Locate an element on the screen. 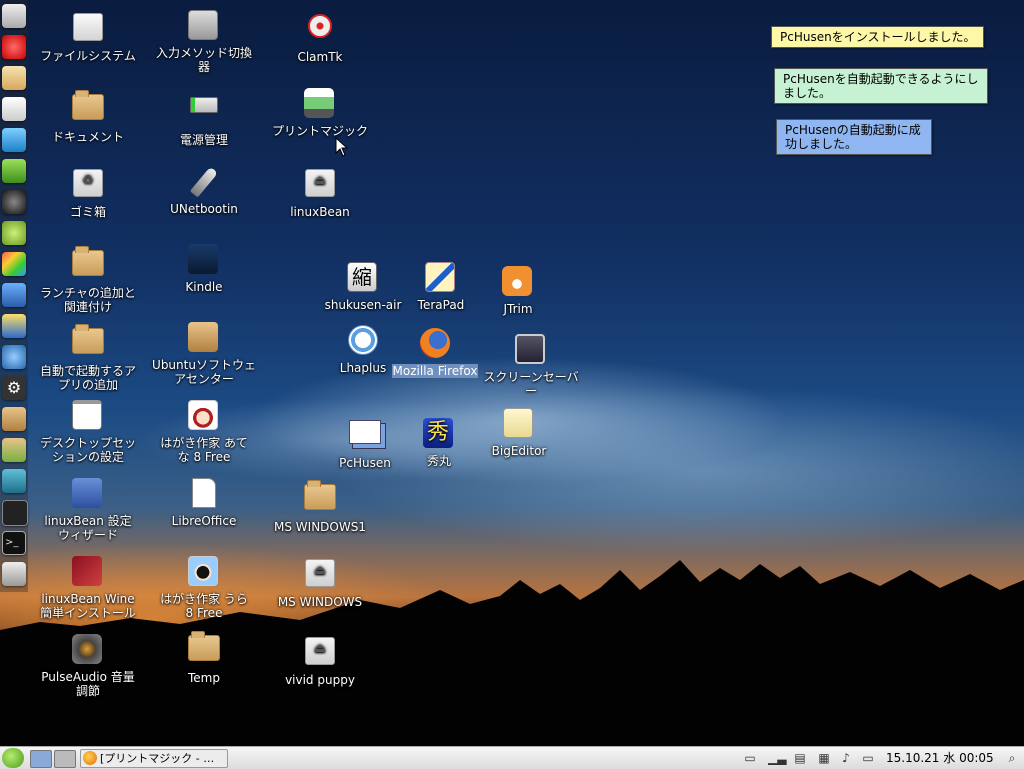 This screenshot has height=769, width=1024. terminal-icon: >_ is located at coordinates (14, 543).